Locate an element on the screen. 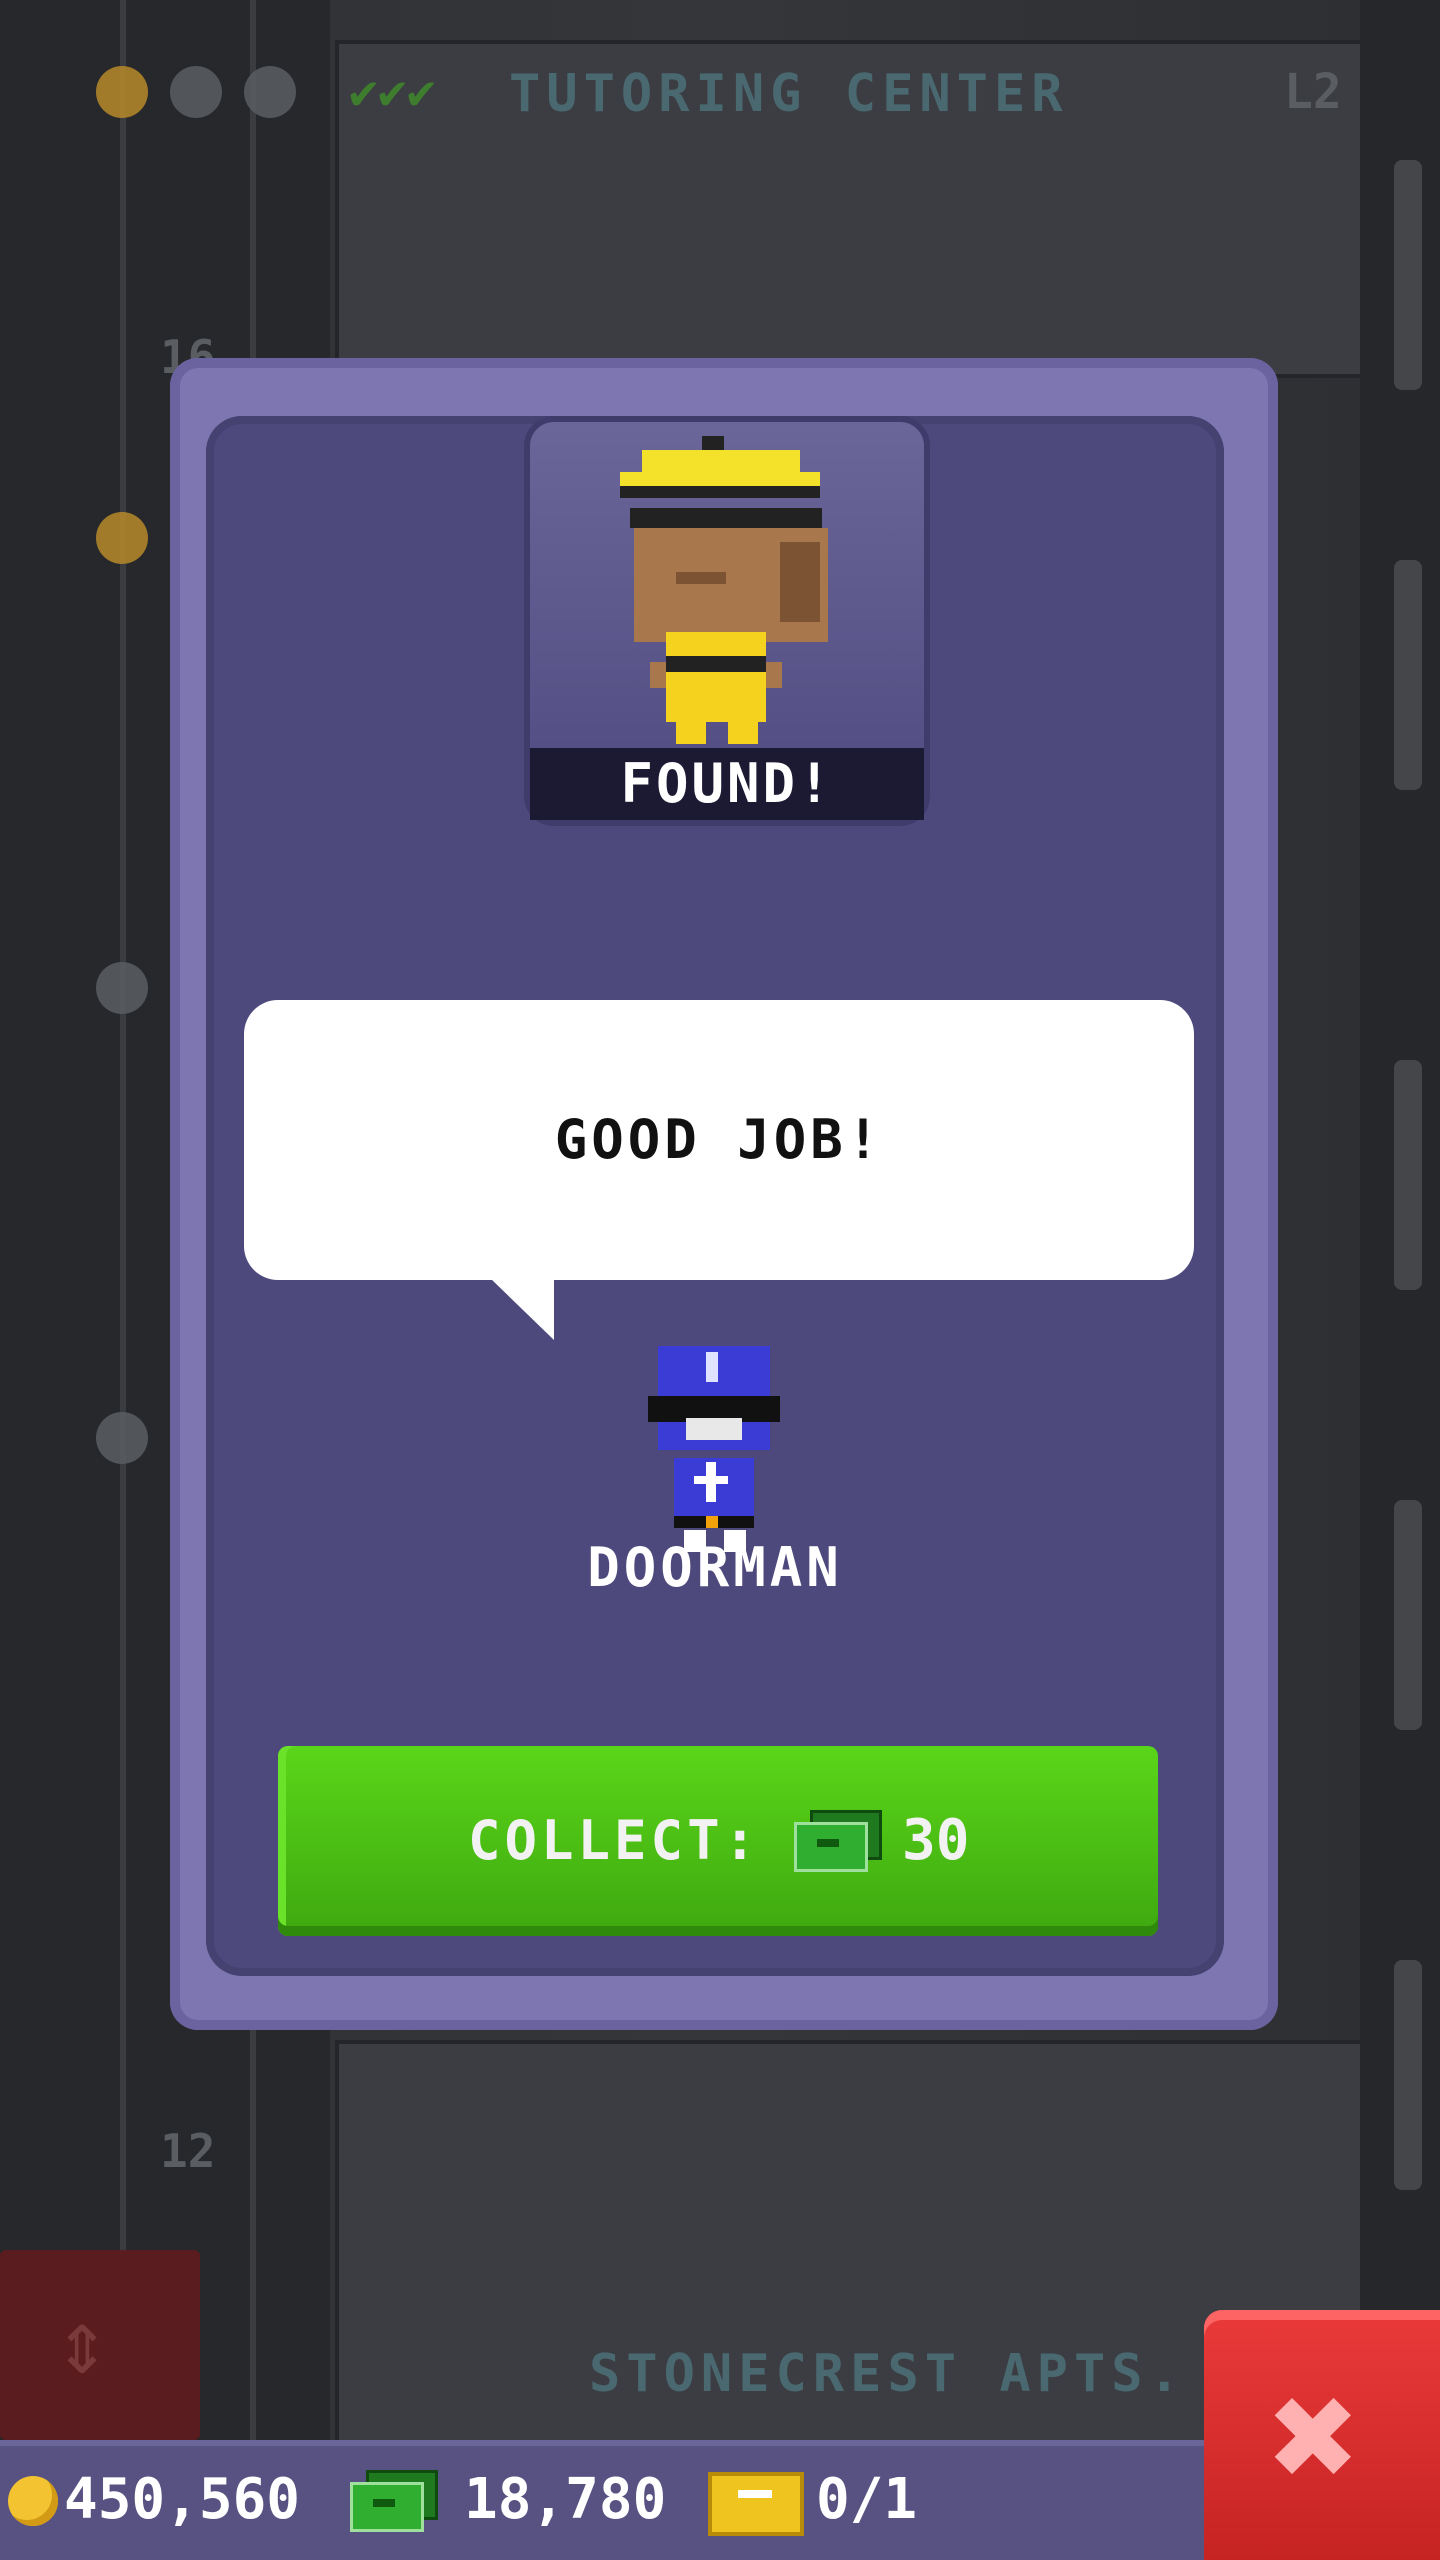 The width and height of the screenshot is (1440, 2560). floor-tutoring-center: ✔✔✔ TUTORING CENTER L2 is located at coordinates (851, 209).